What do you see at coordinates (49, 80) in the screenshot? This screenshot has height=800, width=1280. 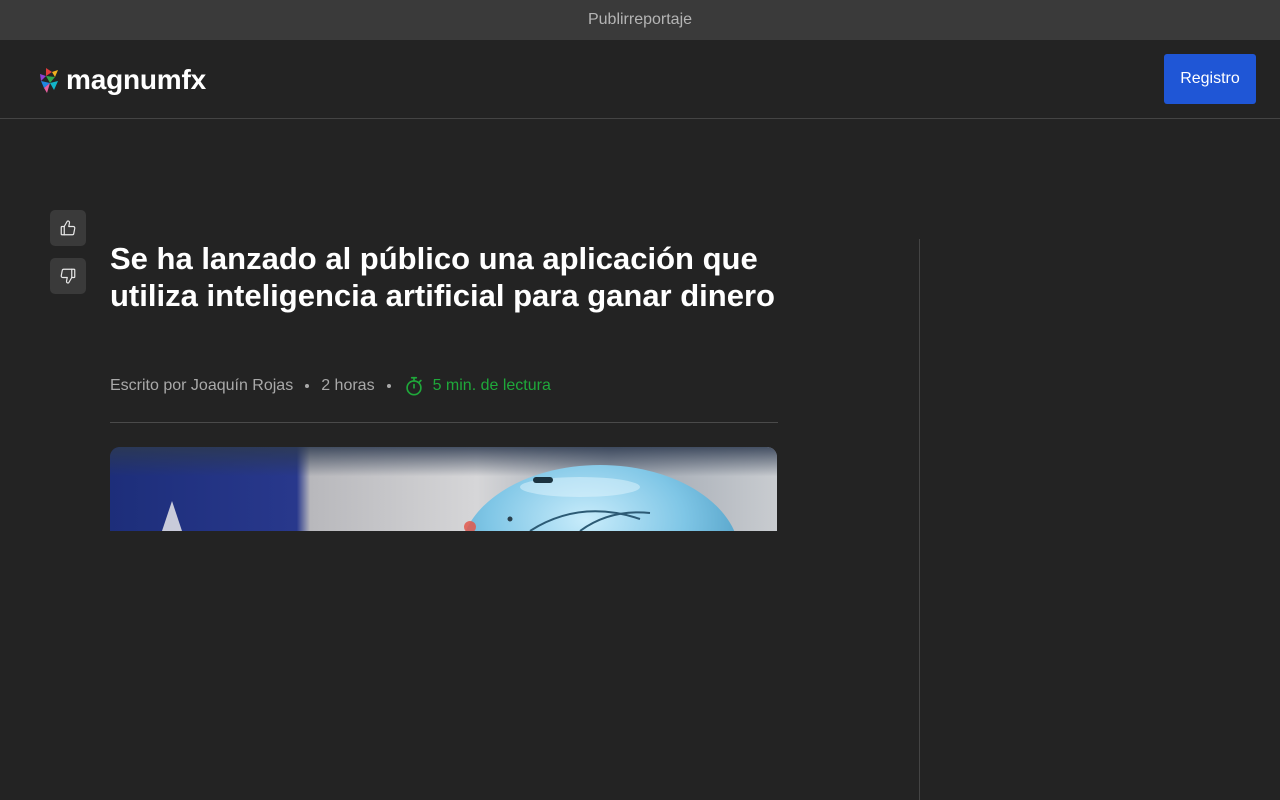 I see `logo-icon` at bounding box center [49, 80].